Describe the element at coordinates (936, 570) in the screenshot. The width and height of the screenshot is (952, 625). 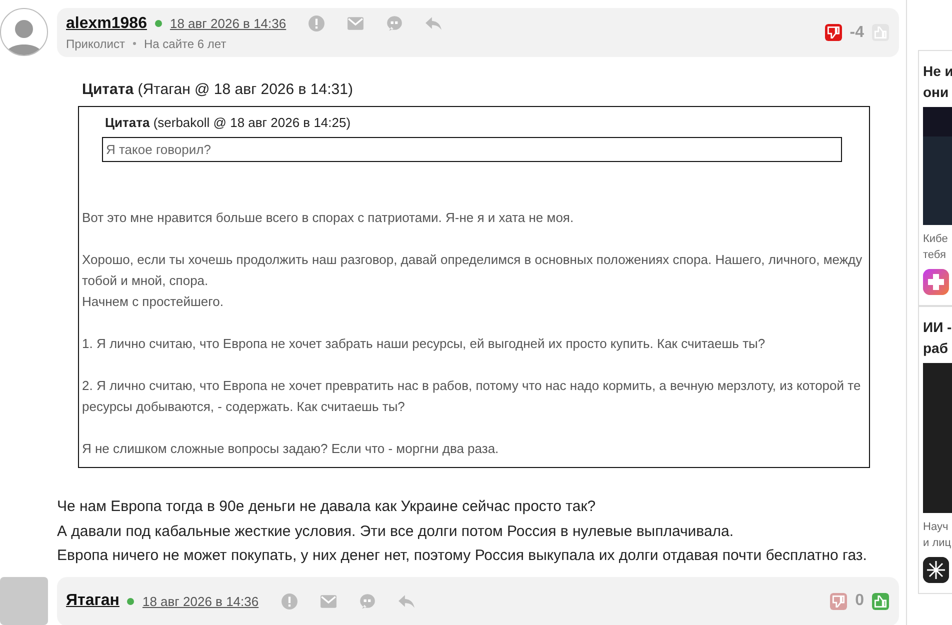
I see `app-icon` at that location.